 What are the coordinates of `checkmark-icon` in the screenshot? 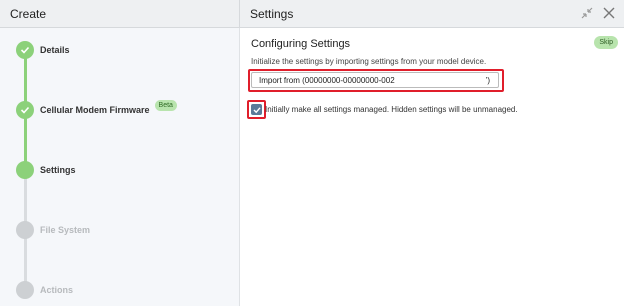 It's located at (257, 109).